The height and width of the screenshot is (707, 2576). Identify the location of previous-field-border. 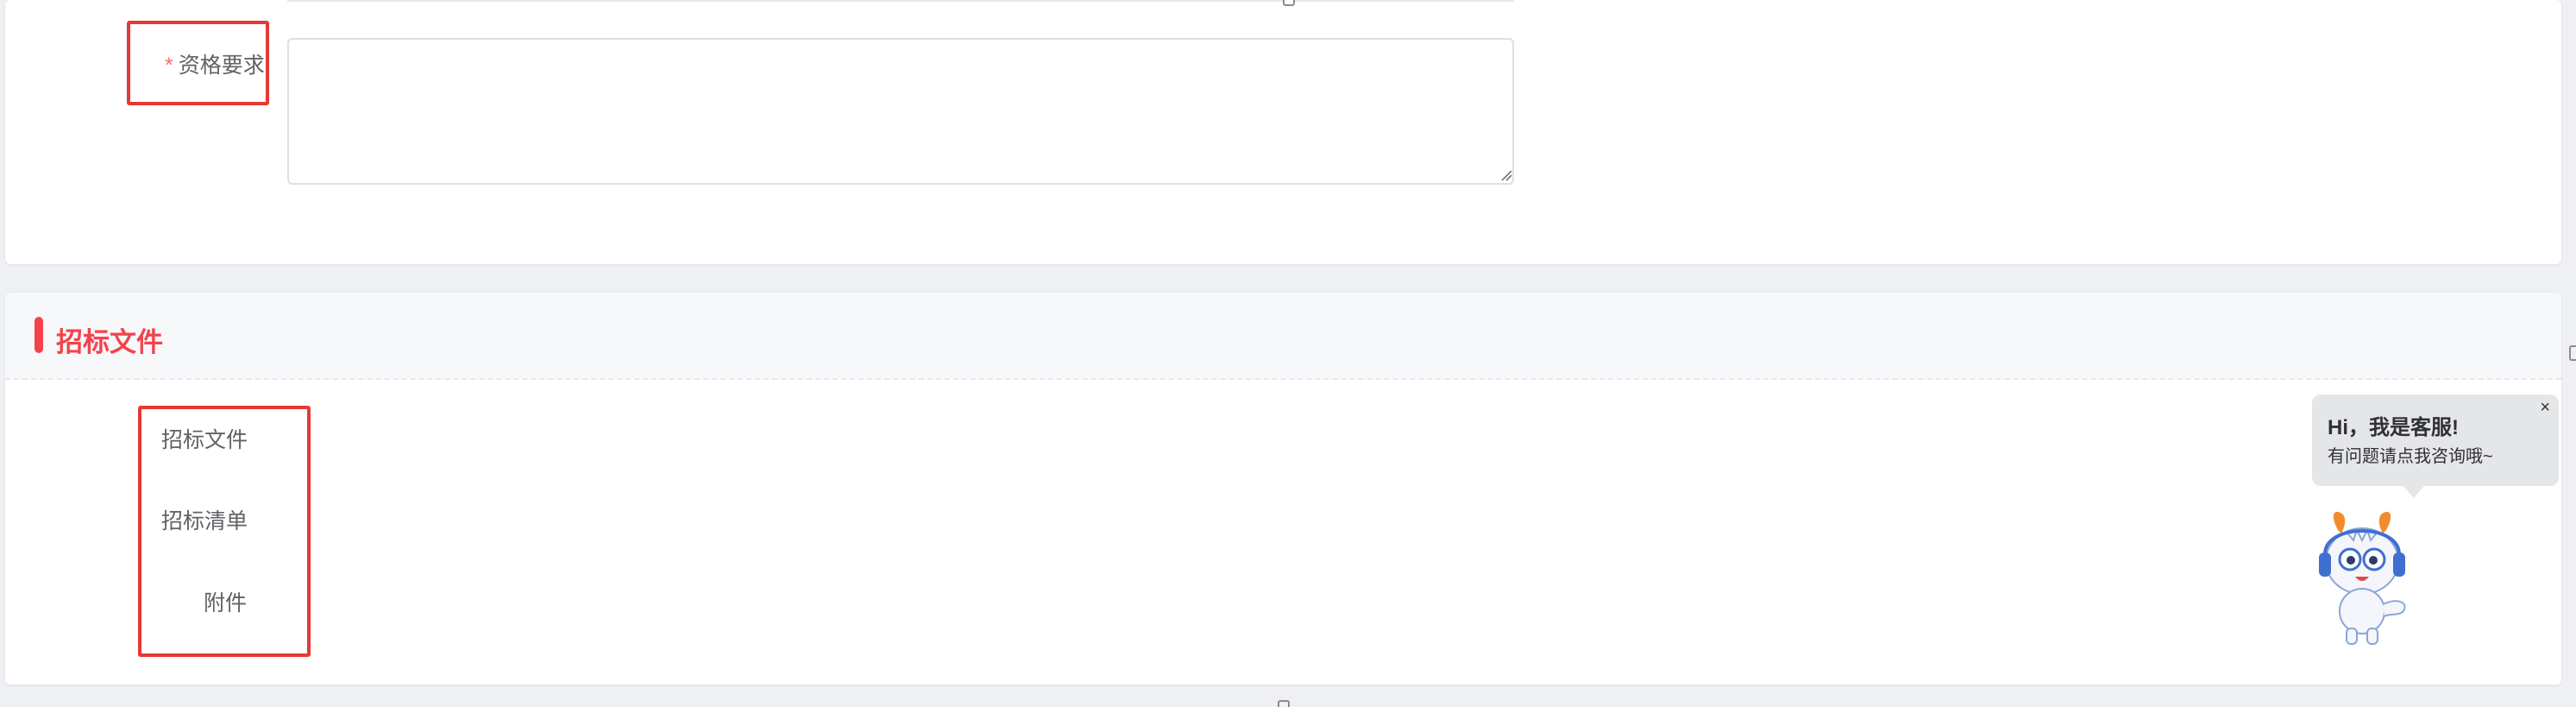
(900, 1).